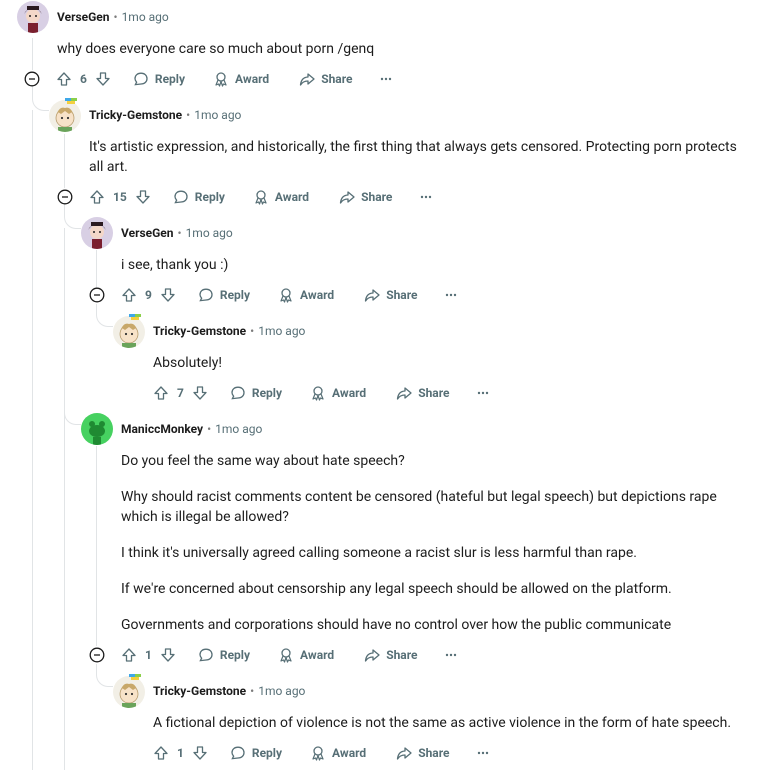 This screenshot has width=779, height=770. What do you see at coordinates (40, 98) in the screenshot?
I see `thread-connector` at bounding box center [40, 98].